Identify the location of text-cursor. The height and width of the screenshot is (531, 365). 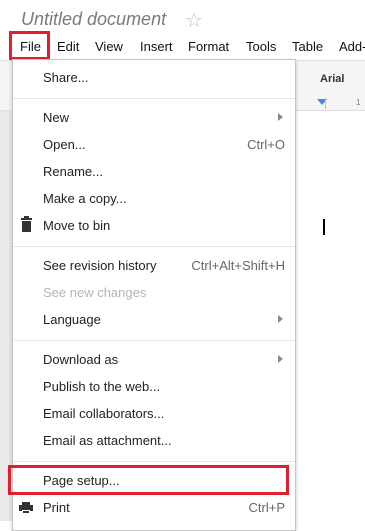
(324, 227).